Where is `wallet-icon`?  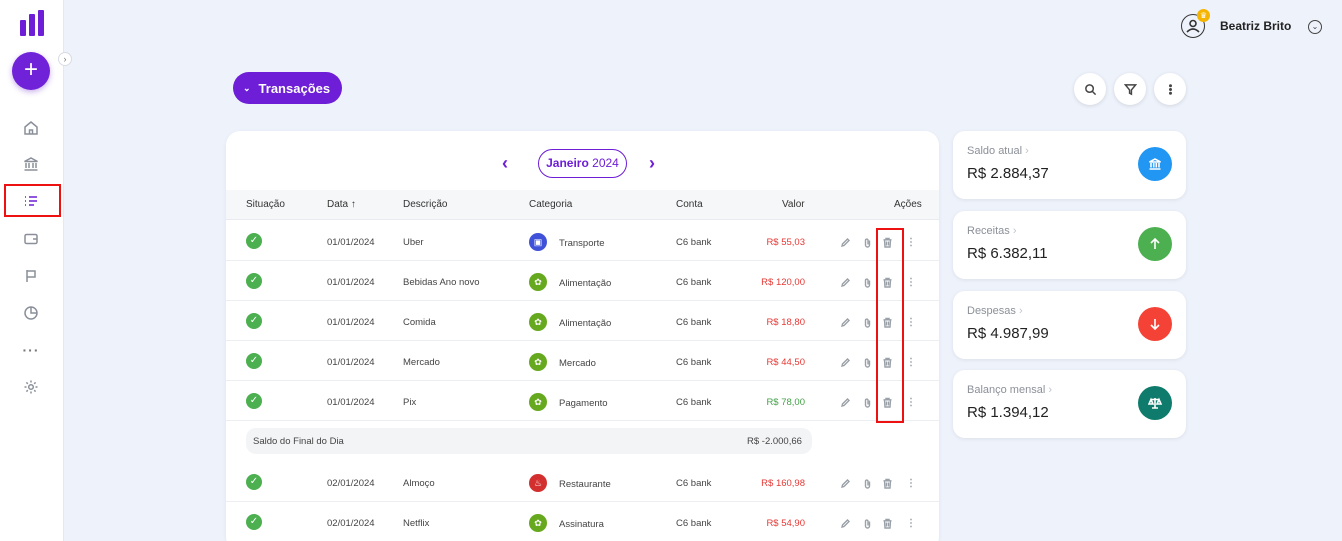 wallet-icon is located at coordinates (31, 239).